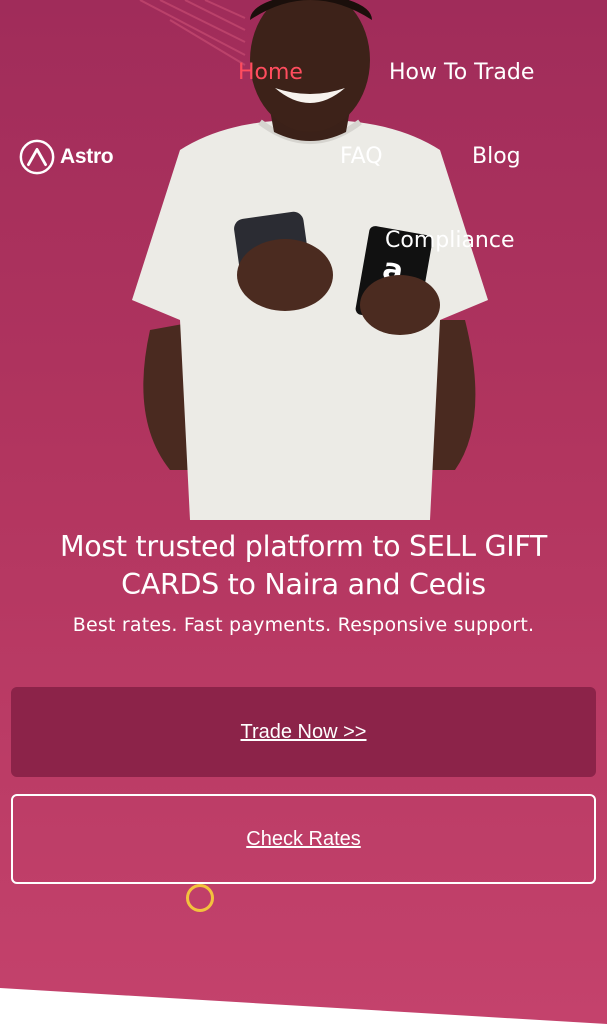 This screenshot has height=1024, width=607. I want to click on cursor-ring-icon, so click(200, 898).